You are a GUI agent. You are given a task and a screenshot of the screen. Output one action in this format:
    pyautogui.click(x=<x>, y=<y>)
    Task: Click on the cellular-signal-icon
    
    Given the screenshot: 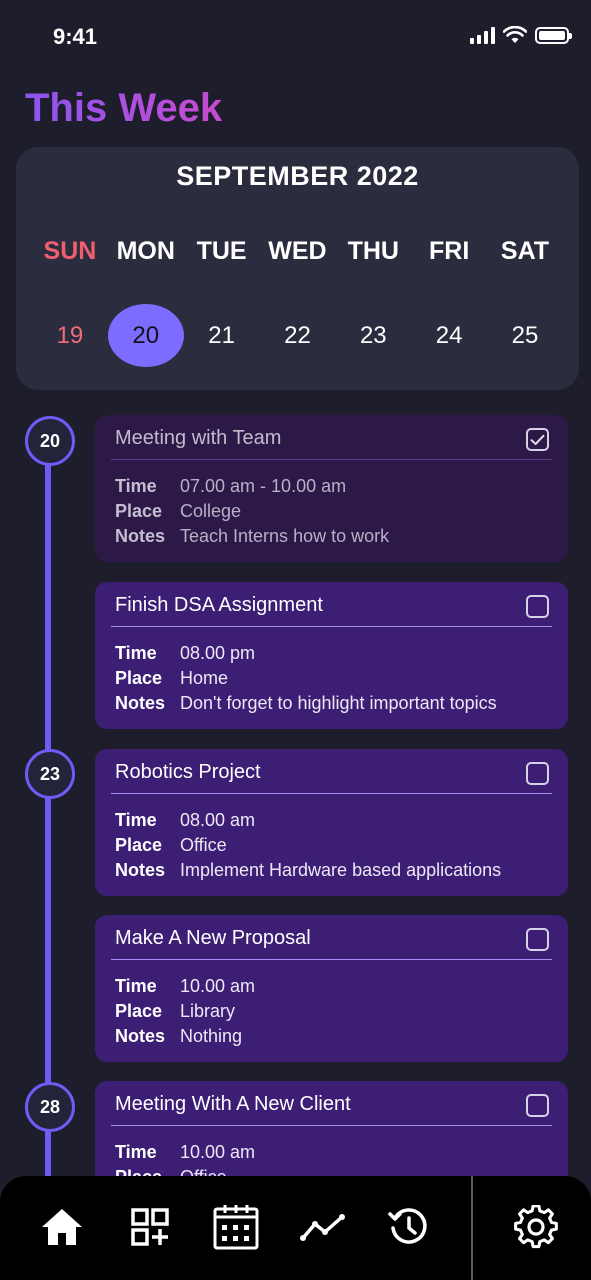 What is the action you would take?
    pyautogui.click(x=482, y=35)
    